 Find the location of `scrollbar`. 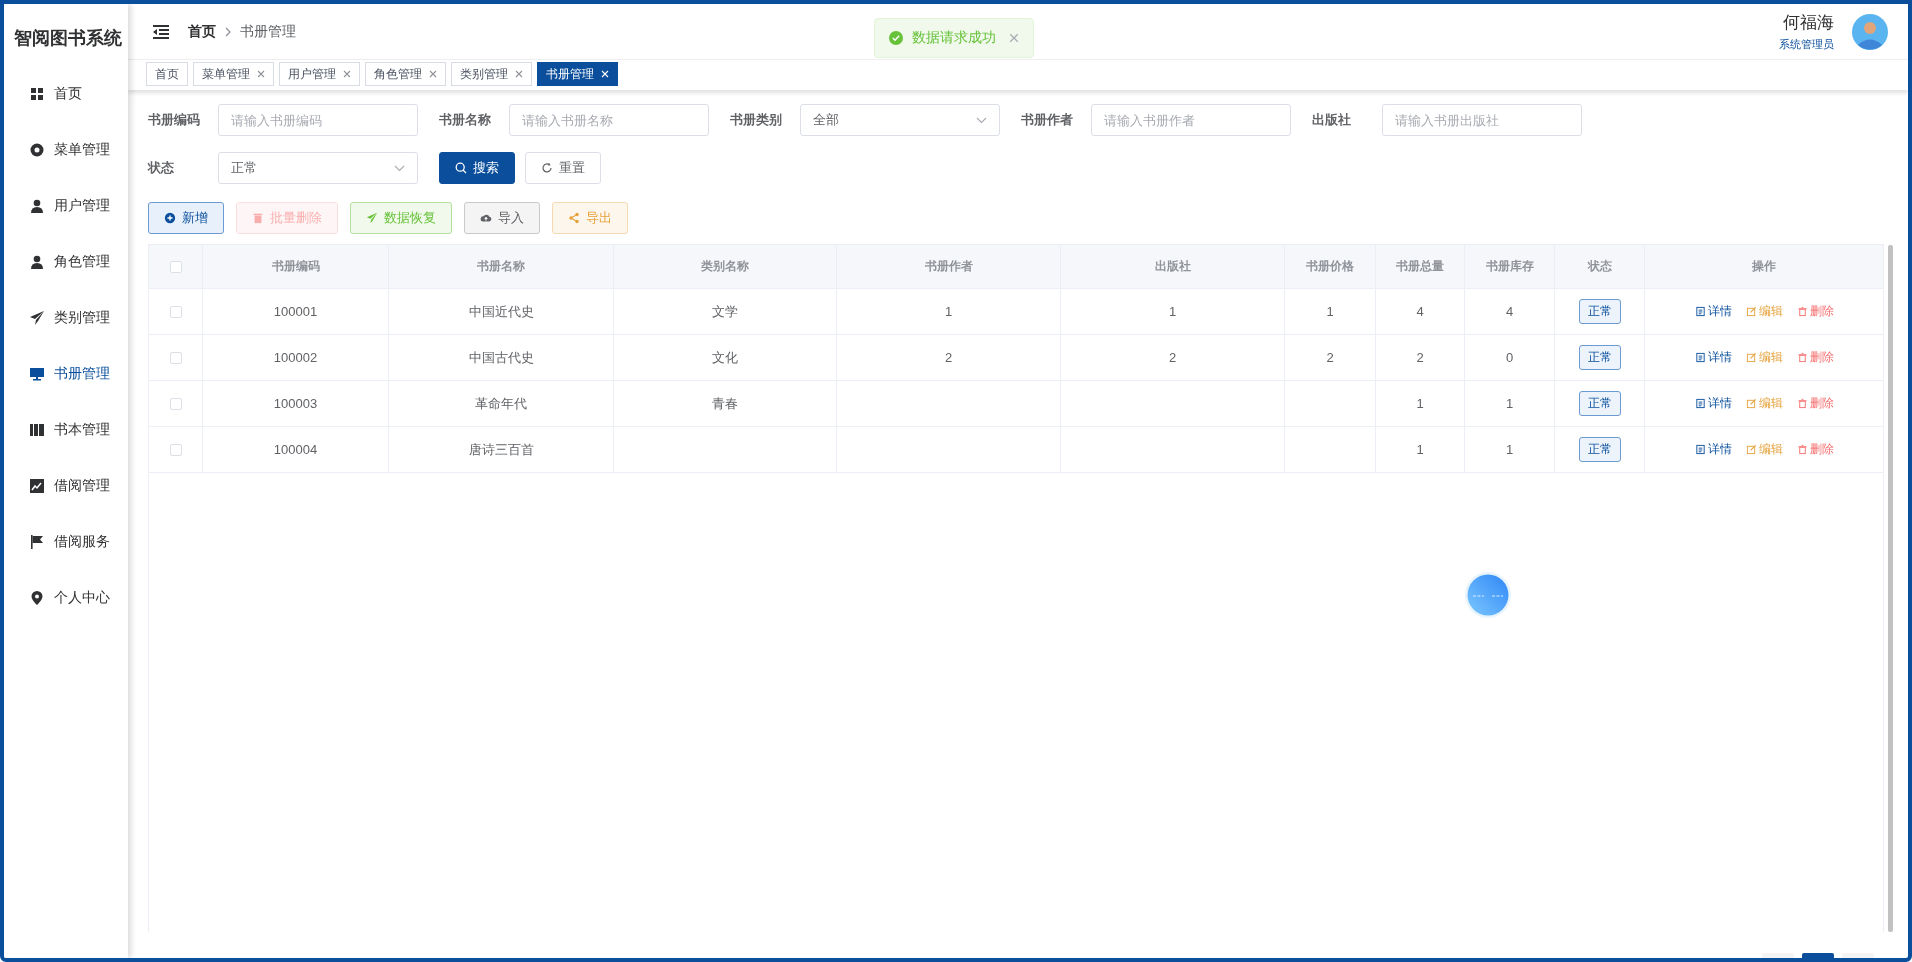

scrollbar is located at coordinates (1890, 588).